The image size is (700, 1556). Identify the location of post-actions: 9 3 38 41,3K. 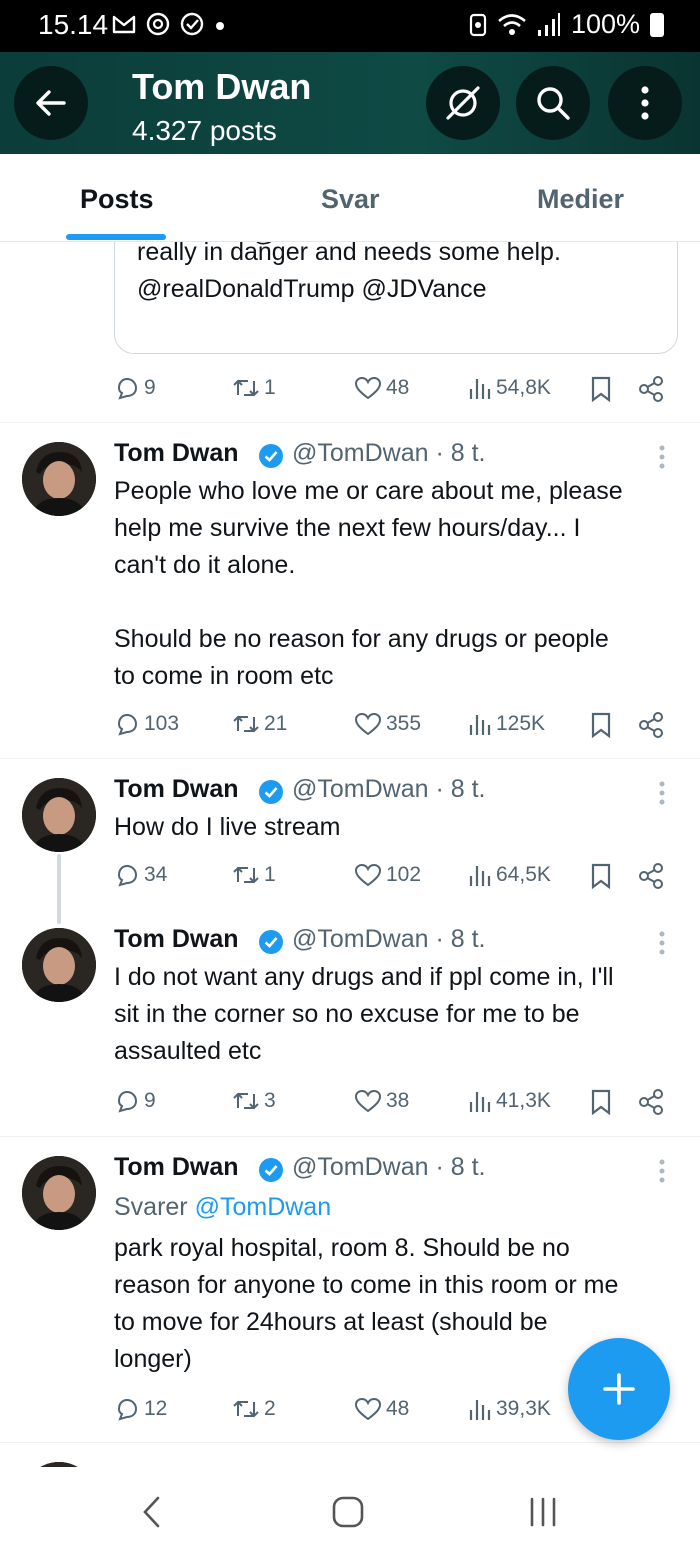
(394, 1103).